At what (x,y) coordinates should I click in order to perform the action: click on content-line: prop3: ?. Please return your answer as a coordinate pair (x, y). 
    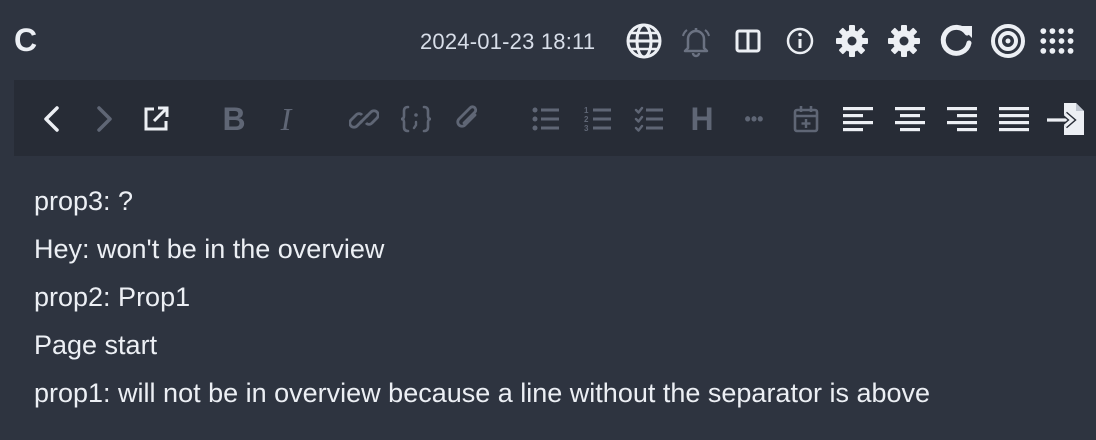
    Looking at the image, I should click on (84, 201).